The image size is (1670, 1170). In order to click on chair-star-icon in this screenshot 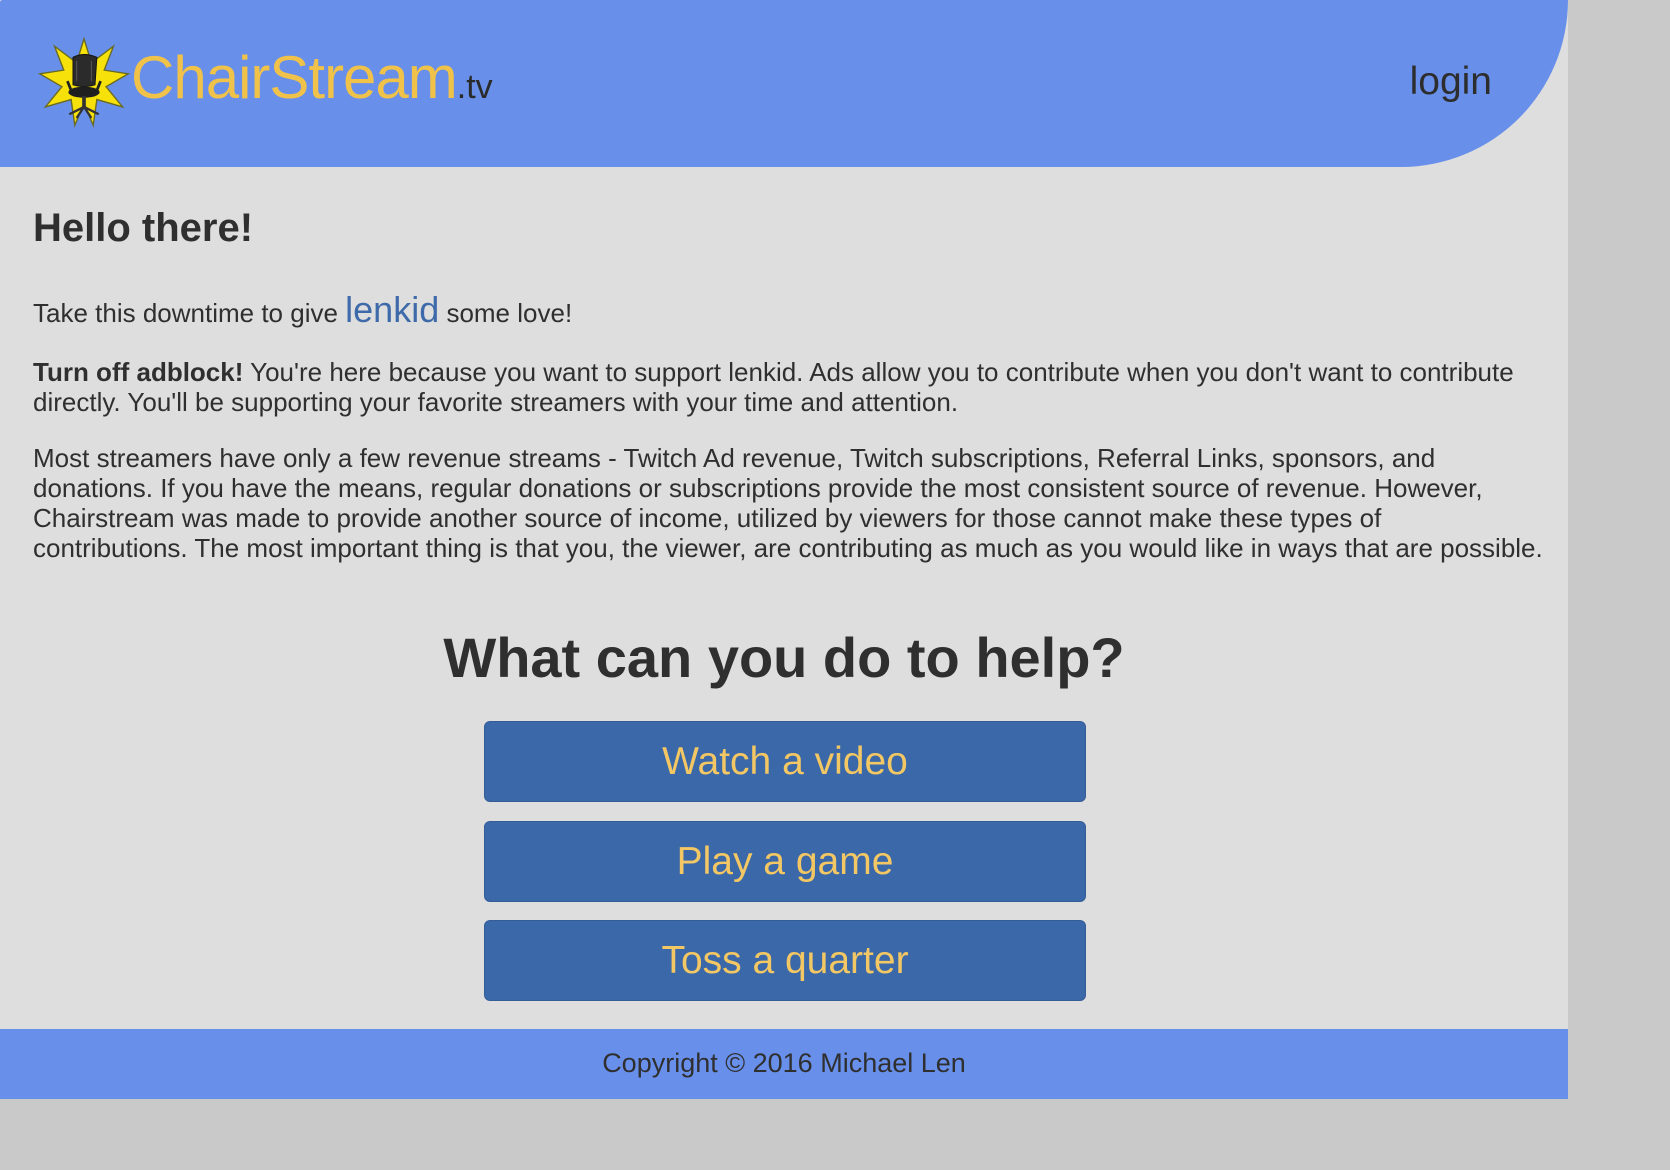, I will do `click(84, 82)`.